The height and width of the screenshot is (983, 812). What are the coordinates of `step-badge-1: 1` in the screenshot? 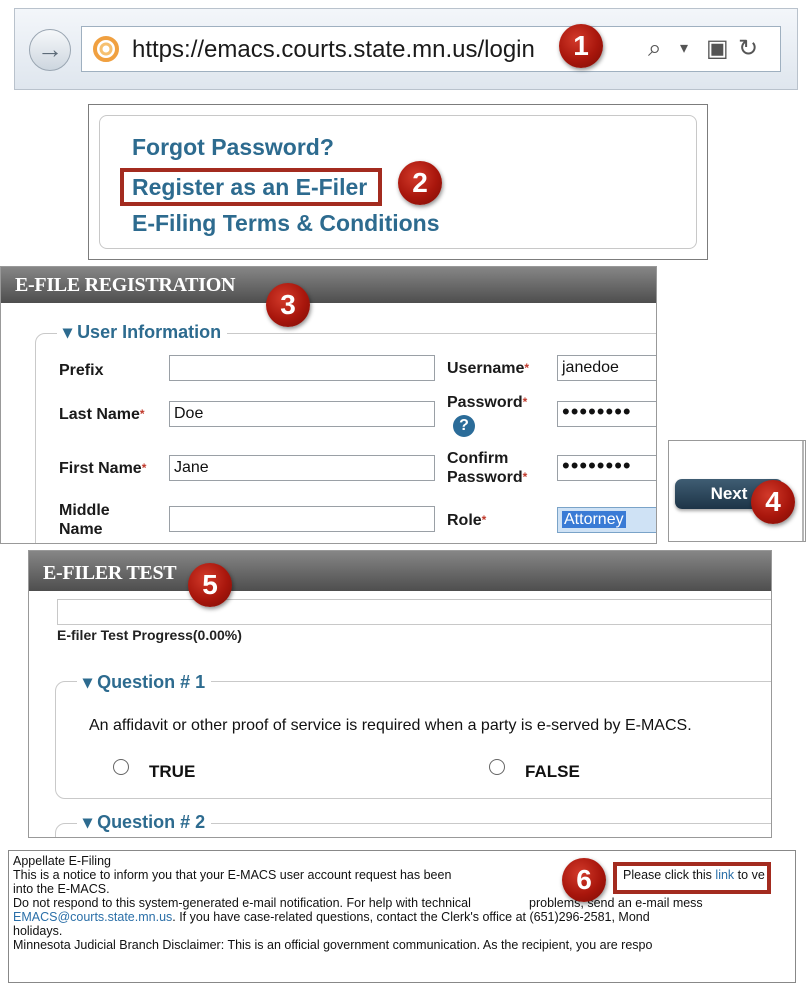 It's located at (581, 46).